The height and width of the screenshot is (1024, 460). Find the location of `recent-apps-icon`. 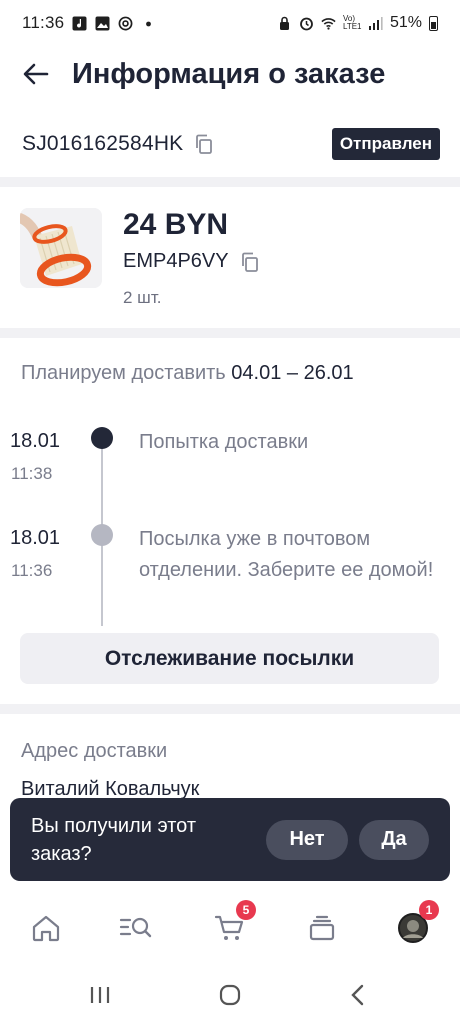

recent-apps-icon is located at coordinates (100, 995).